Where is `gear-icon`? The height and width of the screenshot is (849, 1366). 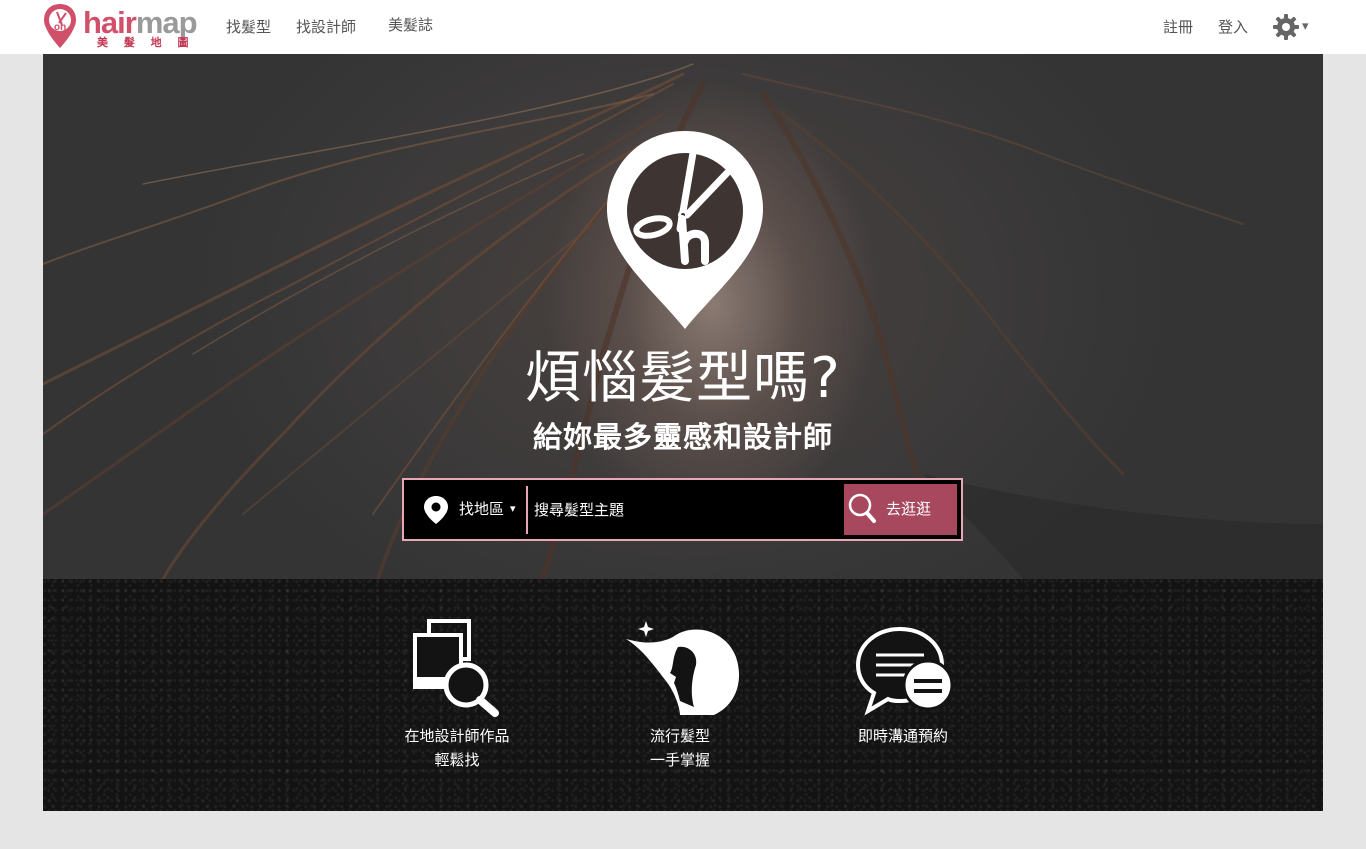 gear-icon is located at coordinates (1286, 27).